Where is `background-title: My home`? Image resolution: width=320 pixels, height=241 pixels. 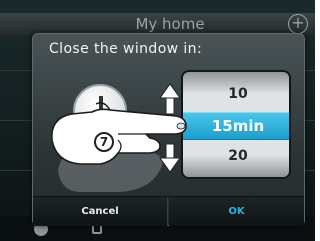
background-title: My home is located at coordinates (170, 24).